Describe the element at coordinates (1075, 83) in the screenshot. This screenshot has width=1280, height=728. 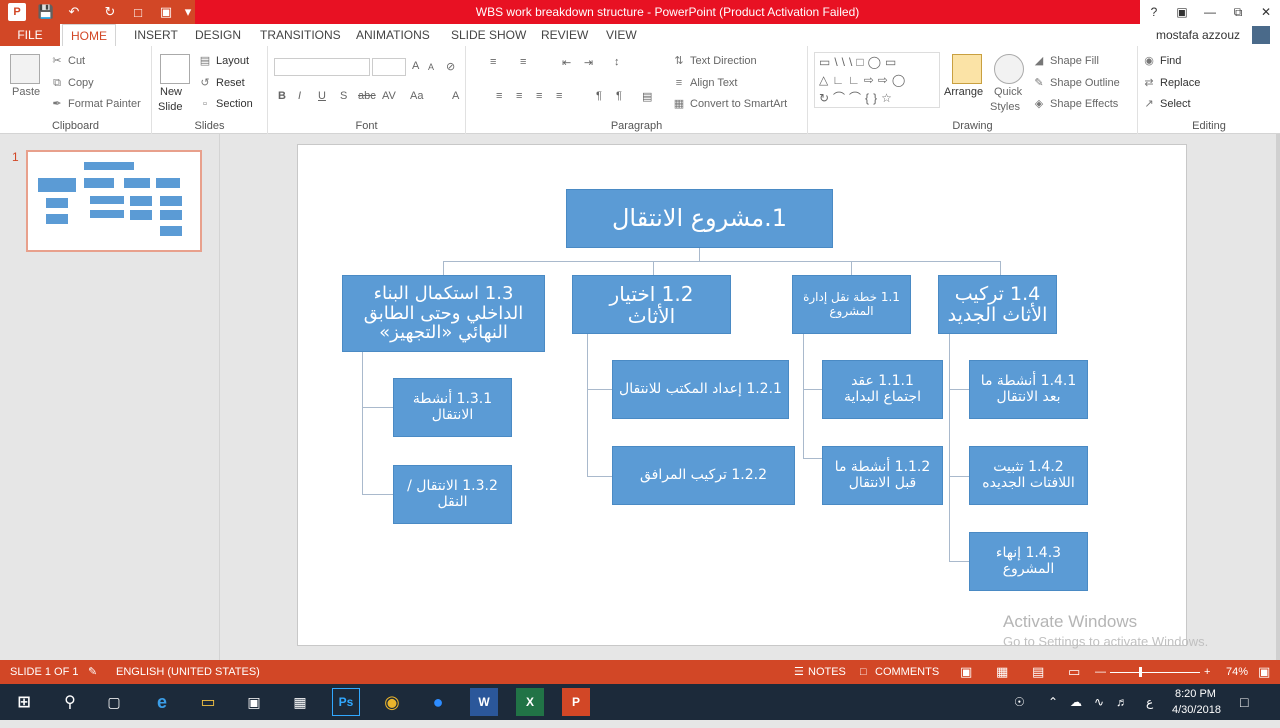
I see `shape-outline-button: ✎ Shape Outline` at that location.